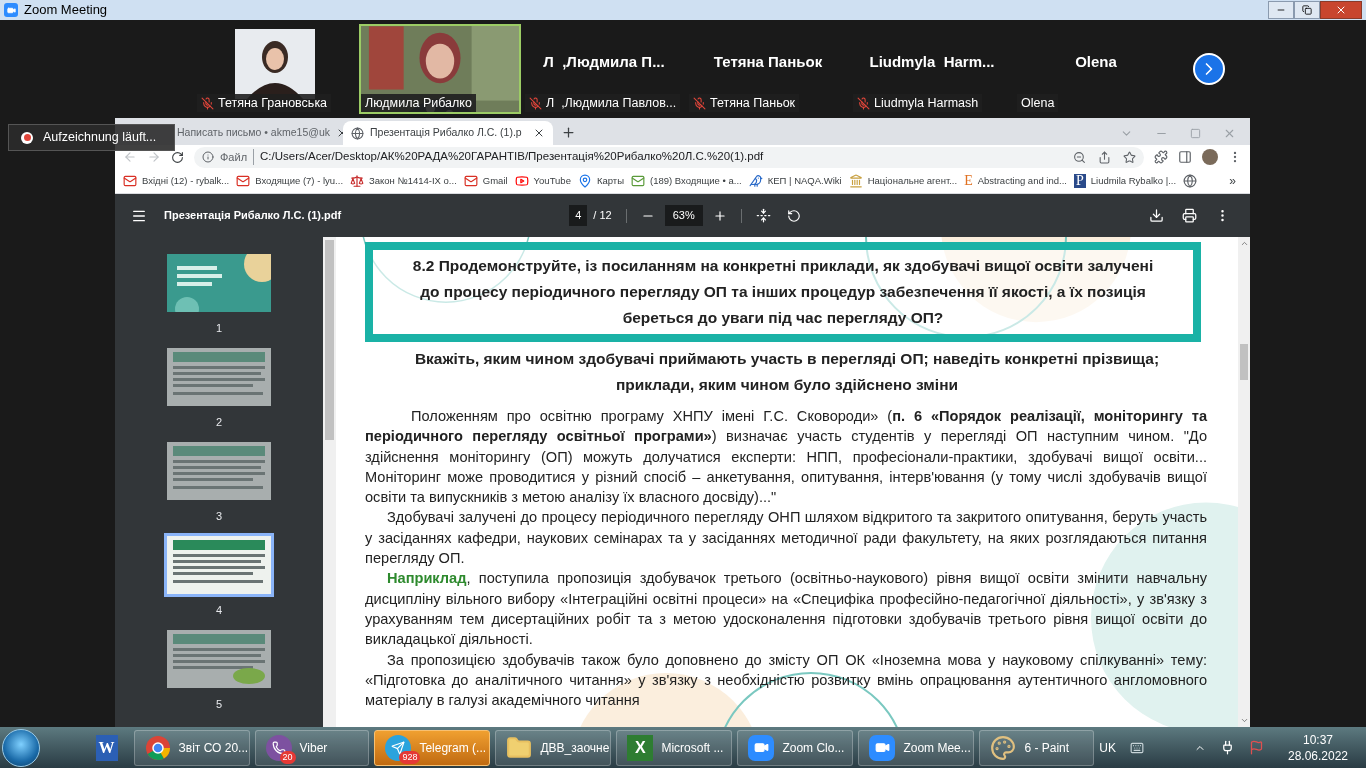 This screenshot has width=1366, height=768. I want to click on page-number-field: 4, so click(578, 215).